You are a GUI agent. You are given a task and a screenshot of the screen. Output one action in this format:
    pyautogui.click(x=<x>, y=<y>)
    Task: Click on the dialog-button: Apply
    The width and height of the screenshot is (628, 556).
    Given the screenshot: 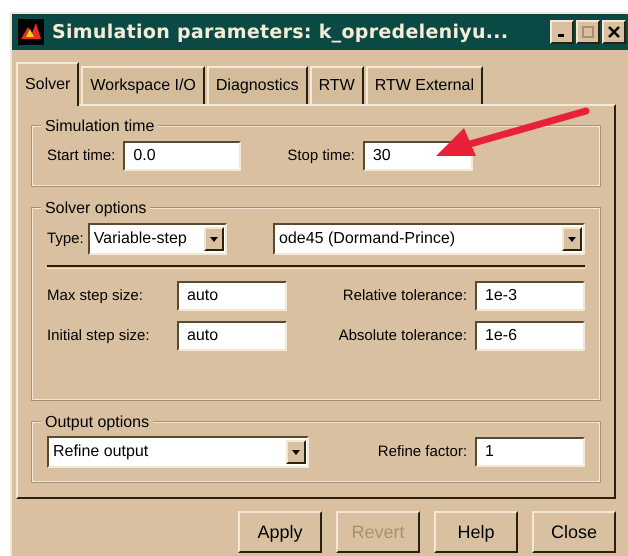 What is the action you would take?
    pyautogui.click(x=280, y=532)
    